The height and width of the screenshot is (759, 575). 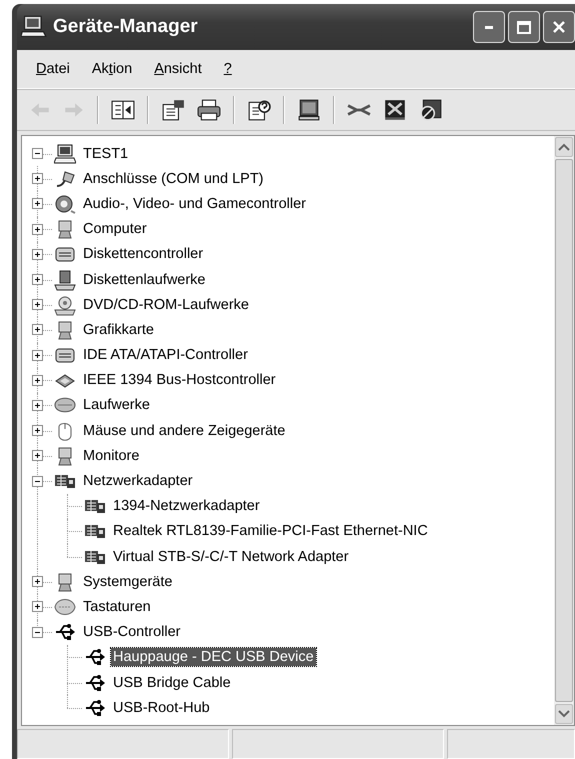 What do you see at coordinates (53, 69) in the screenshot?
I see `menu-item: Datei` at bounding box center [53, 69].